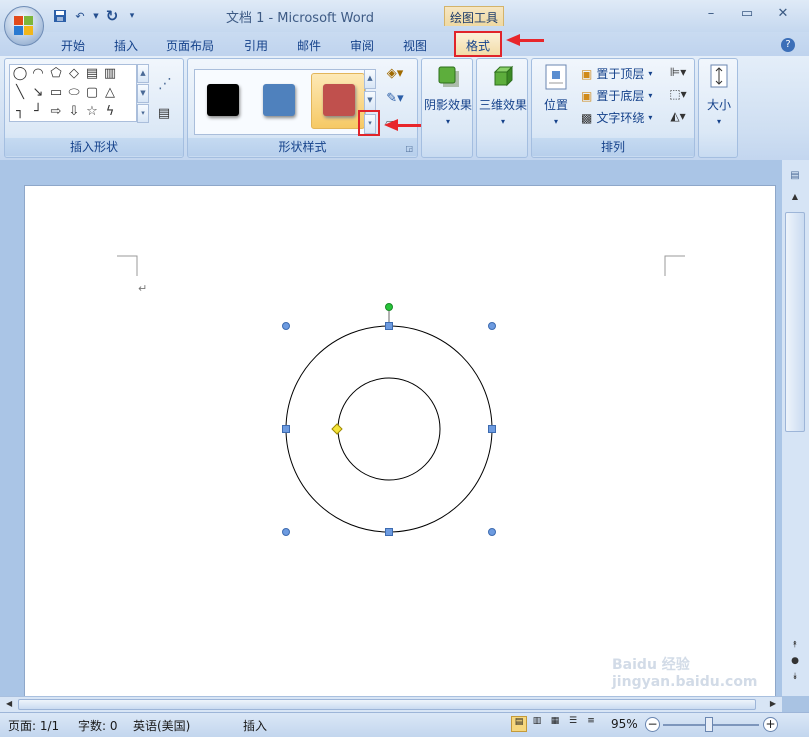 This screenshot has width=809, height=737. I want to click on diamond-shape-icon: ◇, so click(74, 74).